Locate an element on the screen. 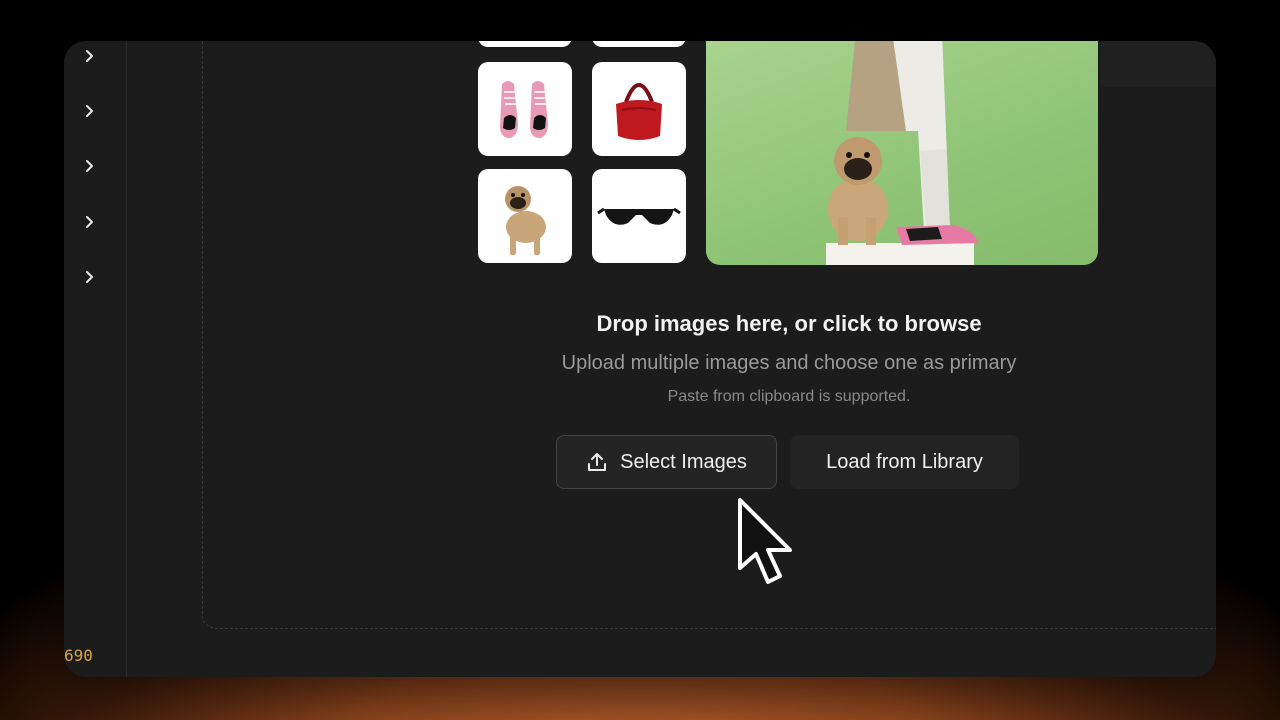 The image size is (1280, 720). load-from-library-button: Load from Library is located at coordinates (904, 462).